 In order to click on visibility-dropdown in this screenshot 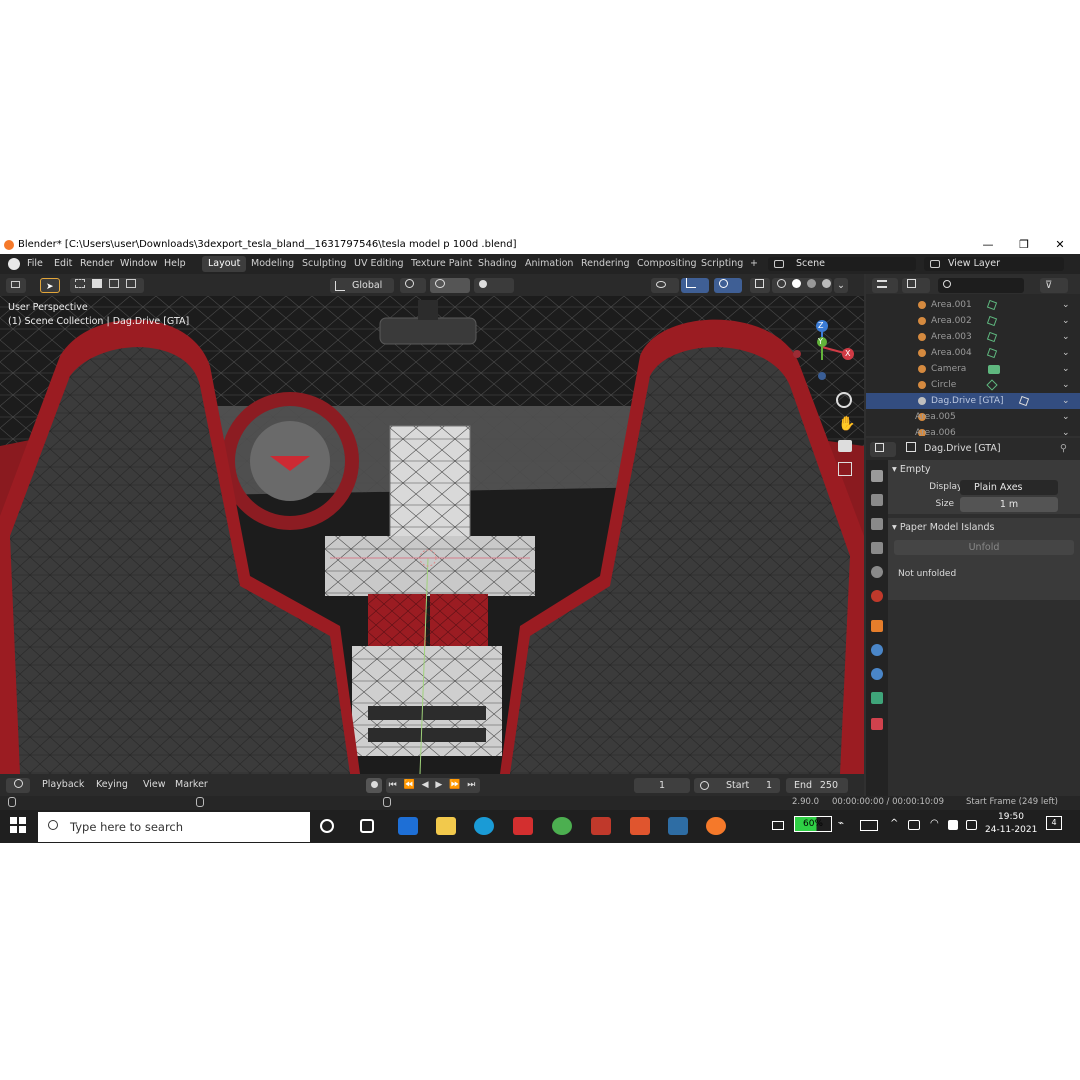, I will do `click(665, 285)`.